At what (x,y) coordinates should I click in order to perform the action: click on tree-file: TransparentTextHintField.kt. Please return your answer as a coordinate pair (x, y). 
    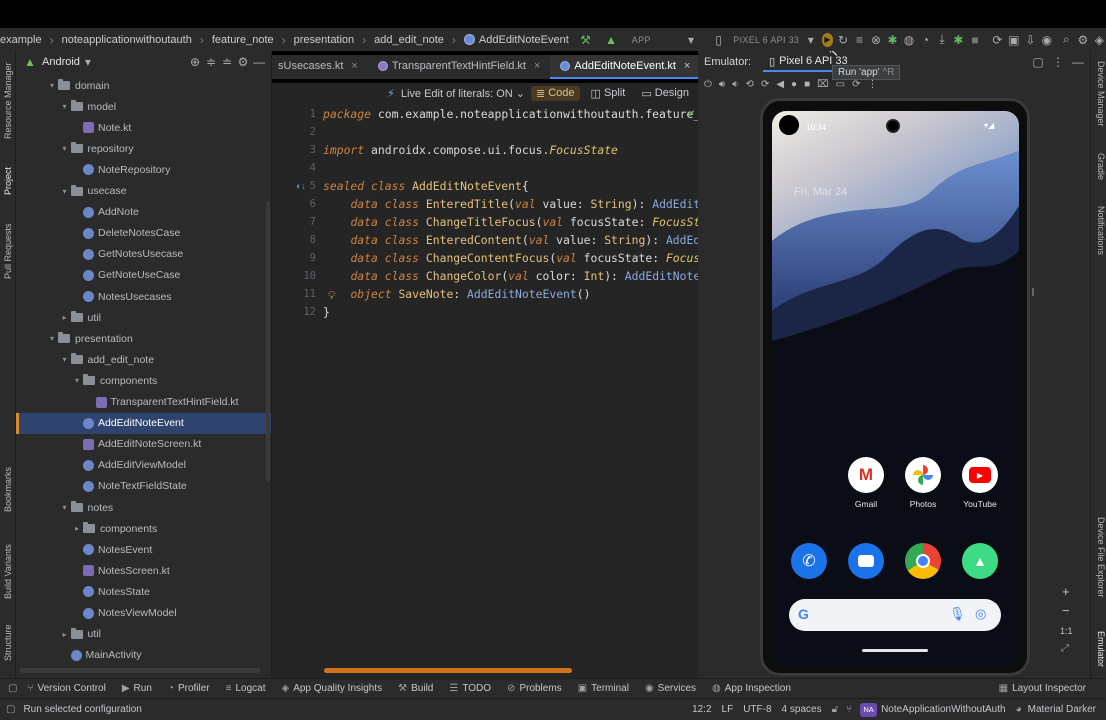
    Looking at the image, I should click on (143, 402).